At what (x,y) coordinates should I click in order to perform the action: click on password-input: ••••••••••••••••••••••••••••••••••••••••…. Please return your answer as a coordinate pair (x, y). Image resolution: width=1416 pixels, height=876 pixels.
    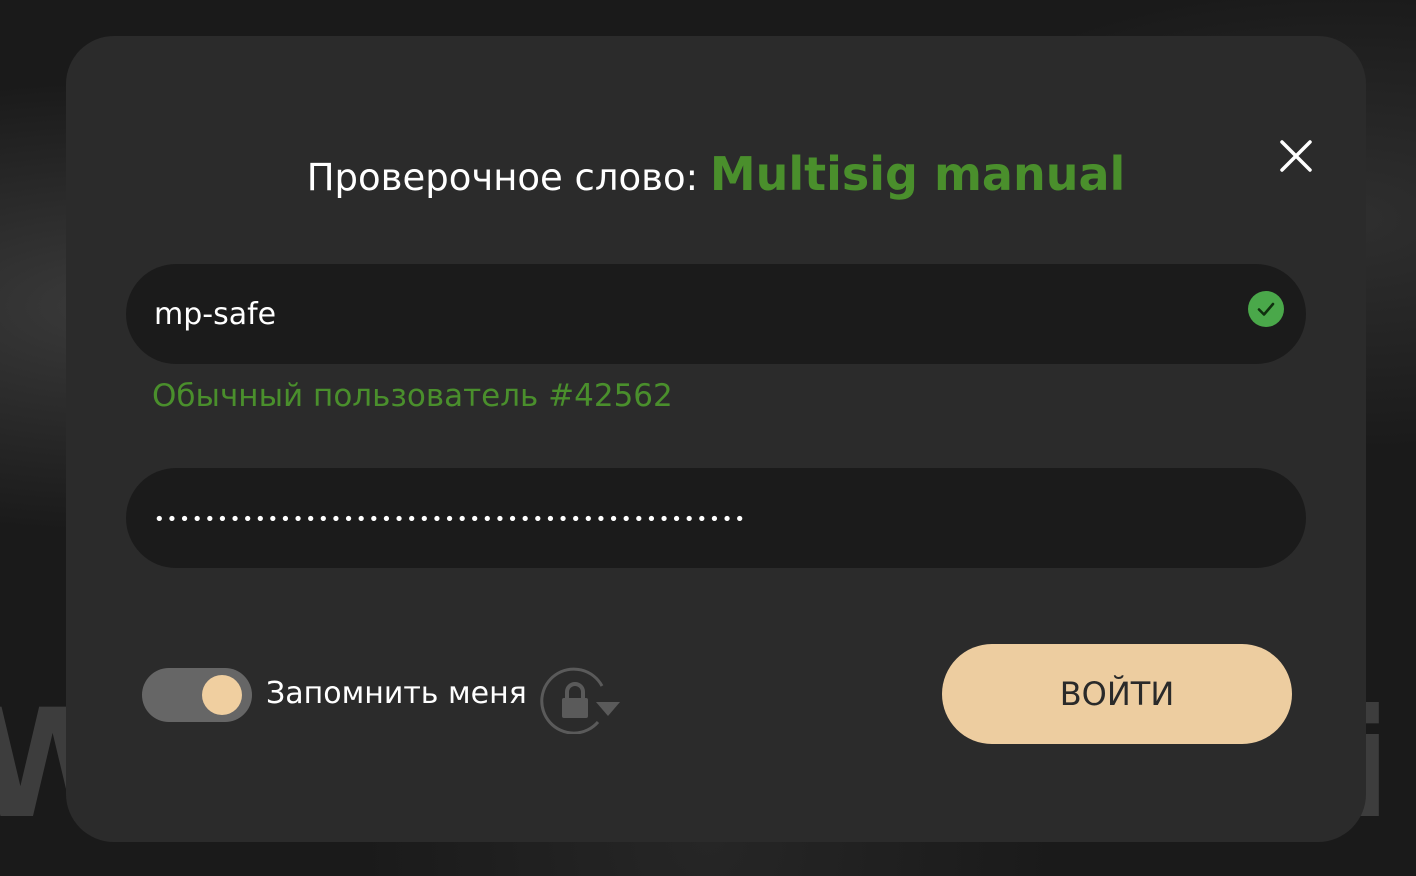
    Looking at the image, I should click on (450, 518).